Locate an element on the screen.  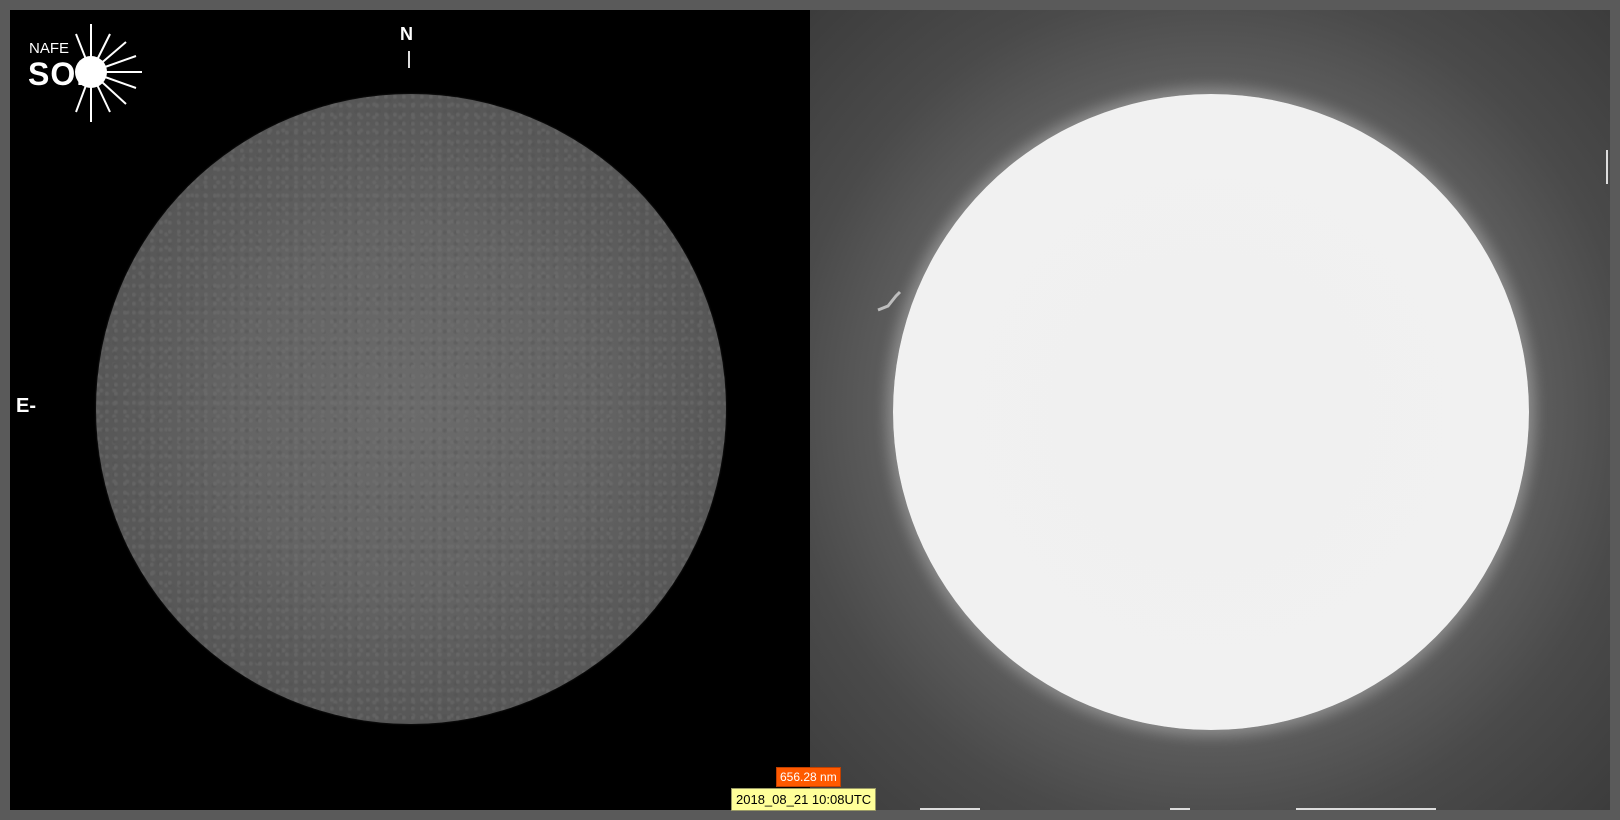
north-tick is located at coordinates (409, 59).